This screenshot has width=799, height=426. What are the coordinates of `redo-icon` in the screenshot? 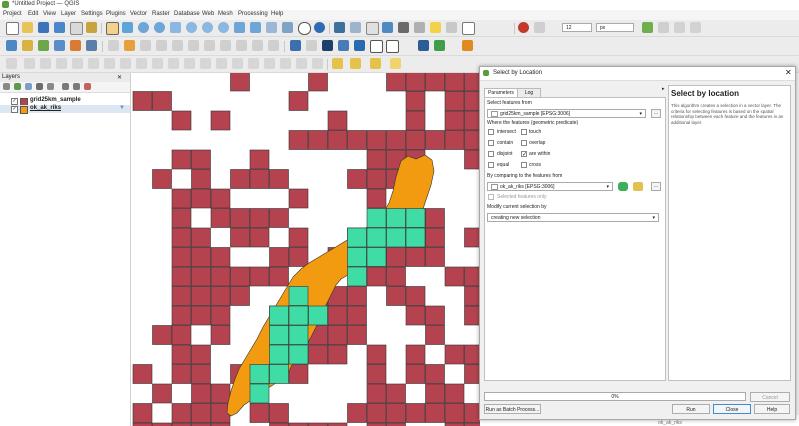 It's located at (273, 45).